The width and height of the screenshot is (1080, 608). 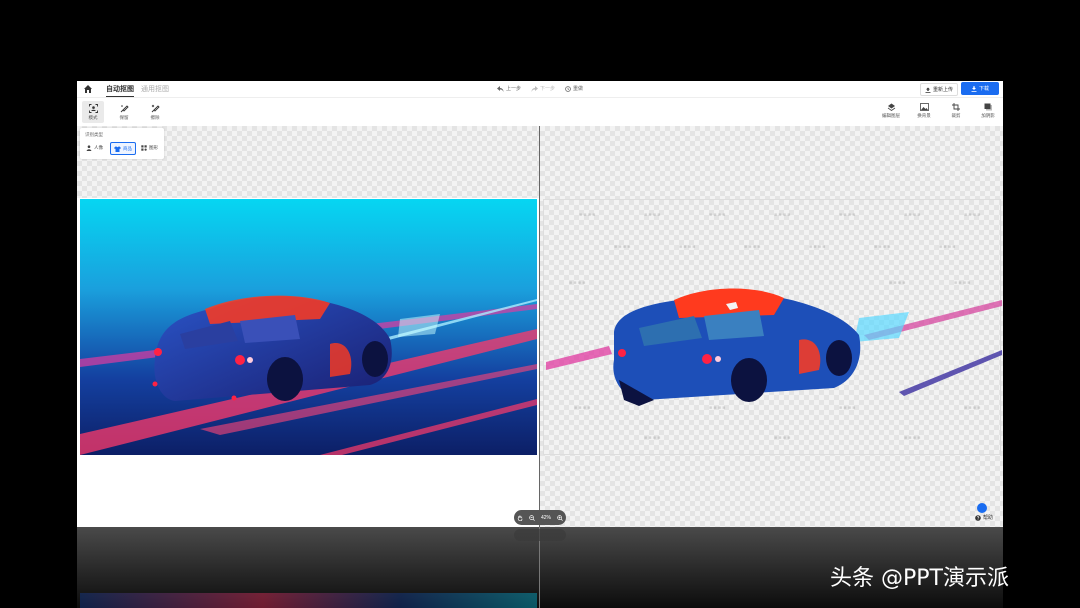 I want to click on mode-icon, so click(x=93, y=108).